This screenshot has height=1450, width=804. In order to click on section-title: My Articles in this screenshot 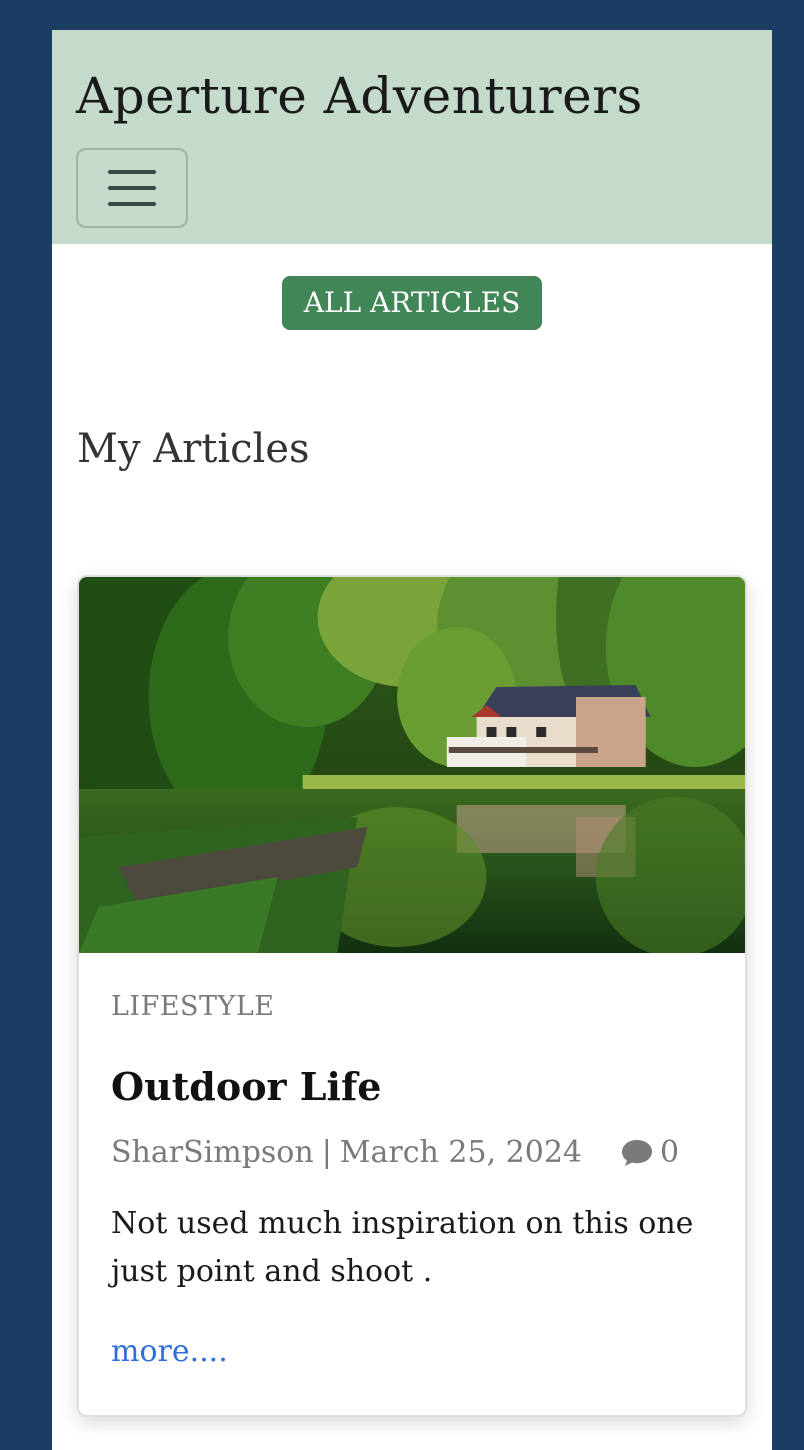, I will do `click(193, 449)`.